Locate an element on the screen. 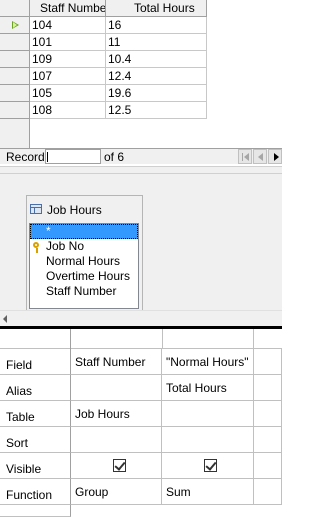 The width and height of the screenshot is (320, 517). field-item-staff-number: Staff Number is located at coordinates (84, 291).